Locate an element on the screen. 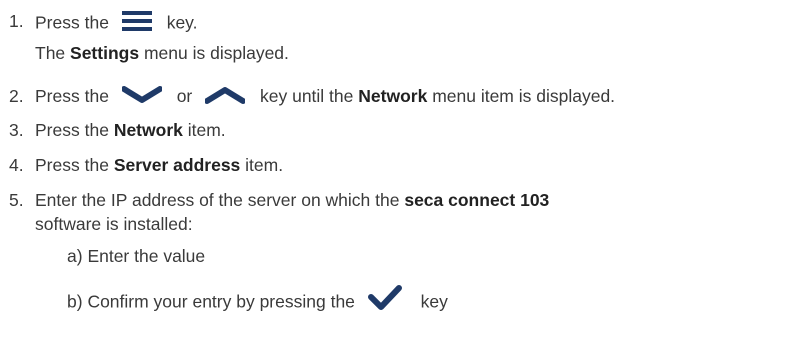  menu-icon is located at coordinates (136, 21).